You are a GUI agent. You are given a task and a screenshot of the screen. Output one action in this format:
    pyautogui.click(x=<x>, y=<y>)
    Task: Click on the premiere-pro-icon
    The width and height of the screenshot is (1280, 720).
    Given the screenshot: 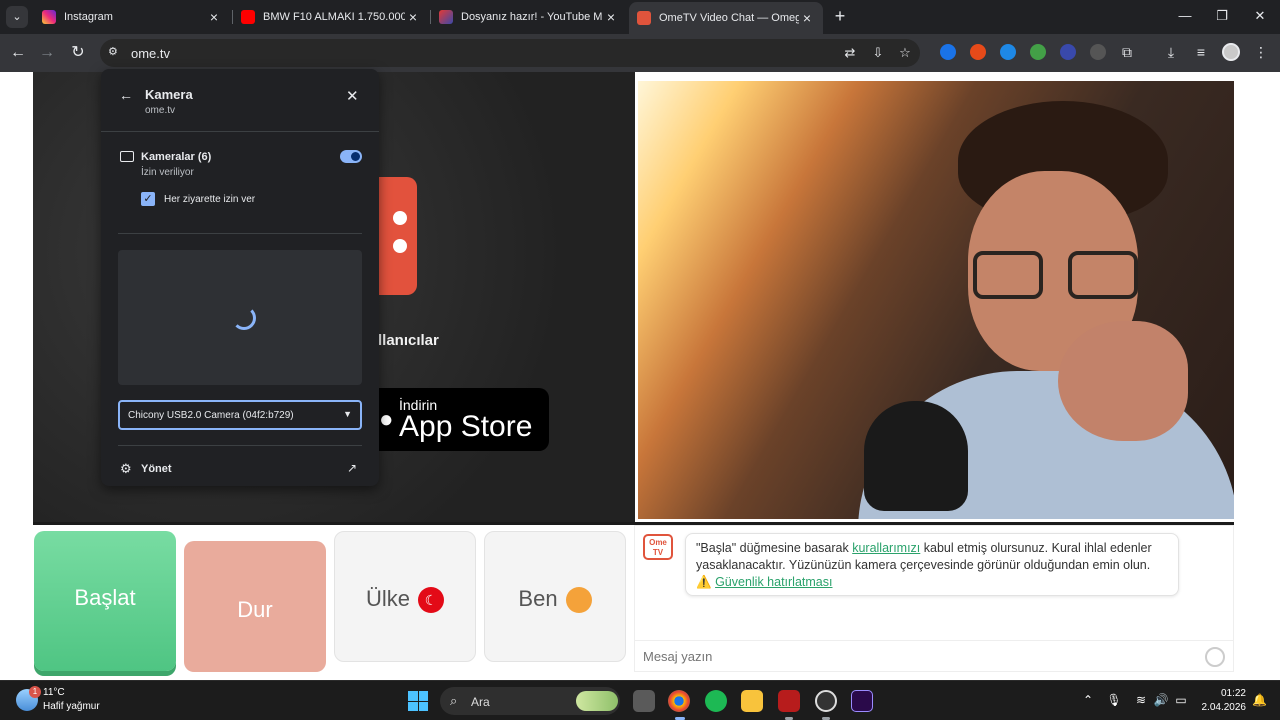 What is the action you would take?
    pyautogui.click(x=862, y=701)
    